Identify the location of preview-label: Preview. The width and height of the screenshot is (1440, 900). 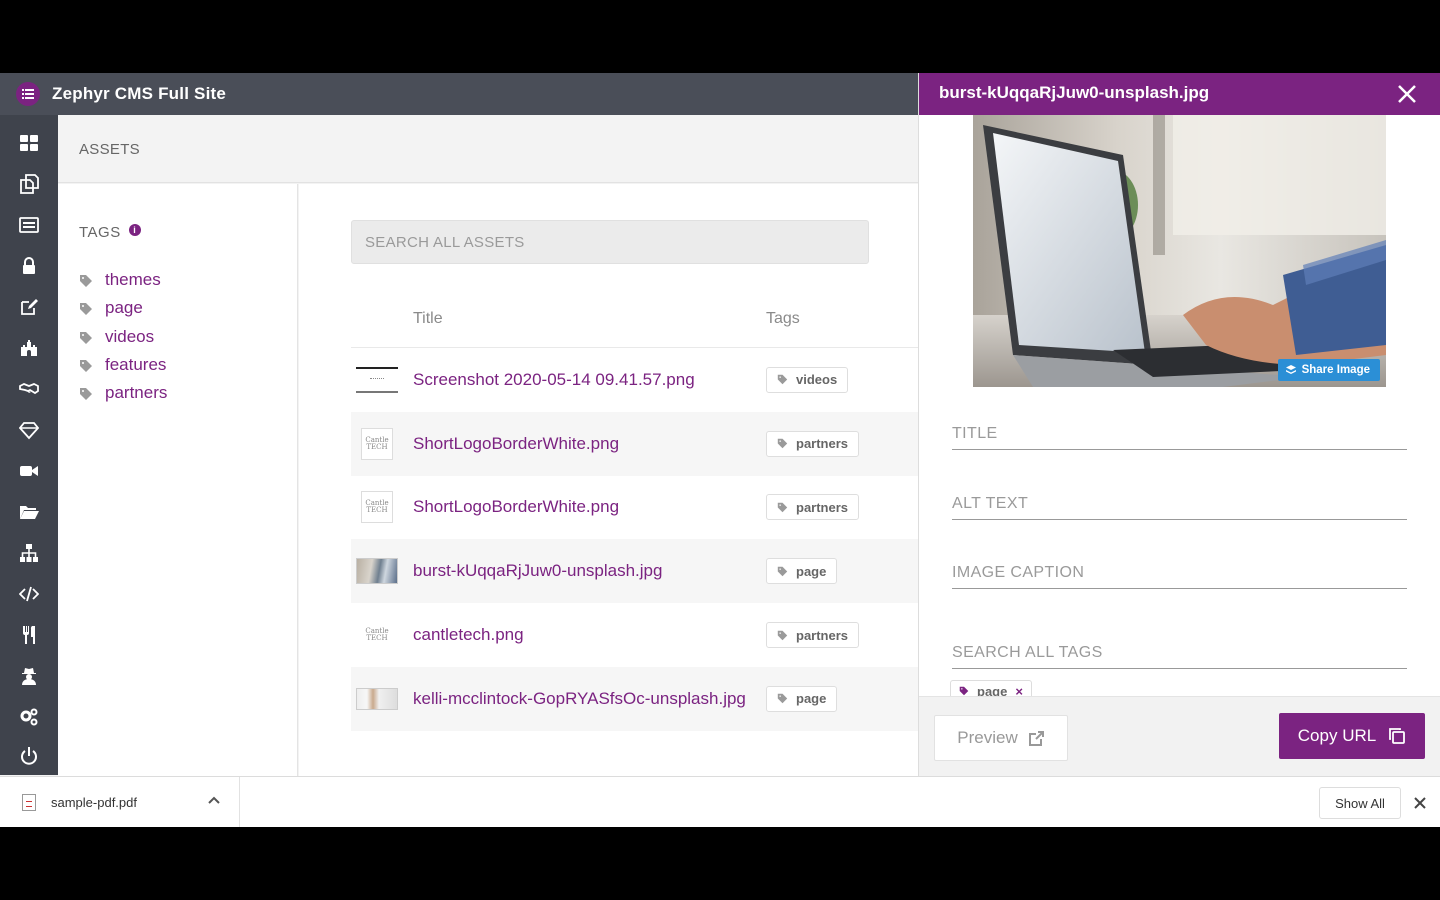
(987, 737).